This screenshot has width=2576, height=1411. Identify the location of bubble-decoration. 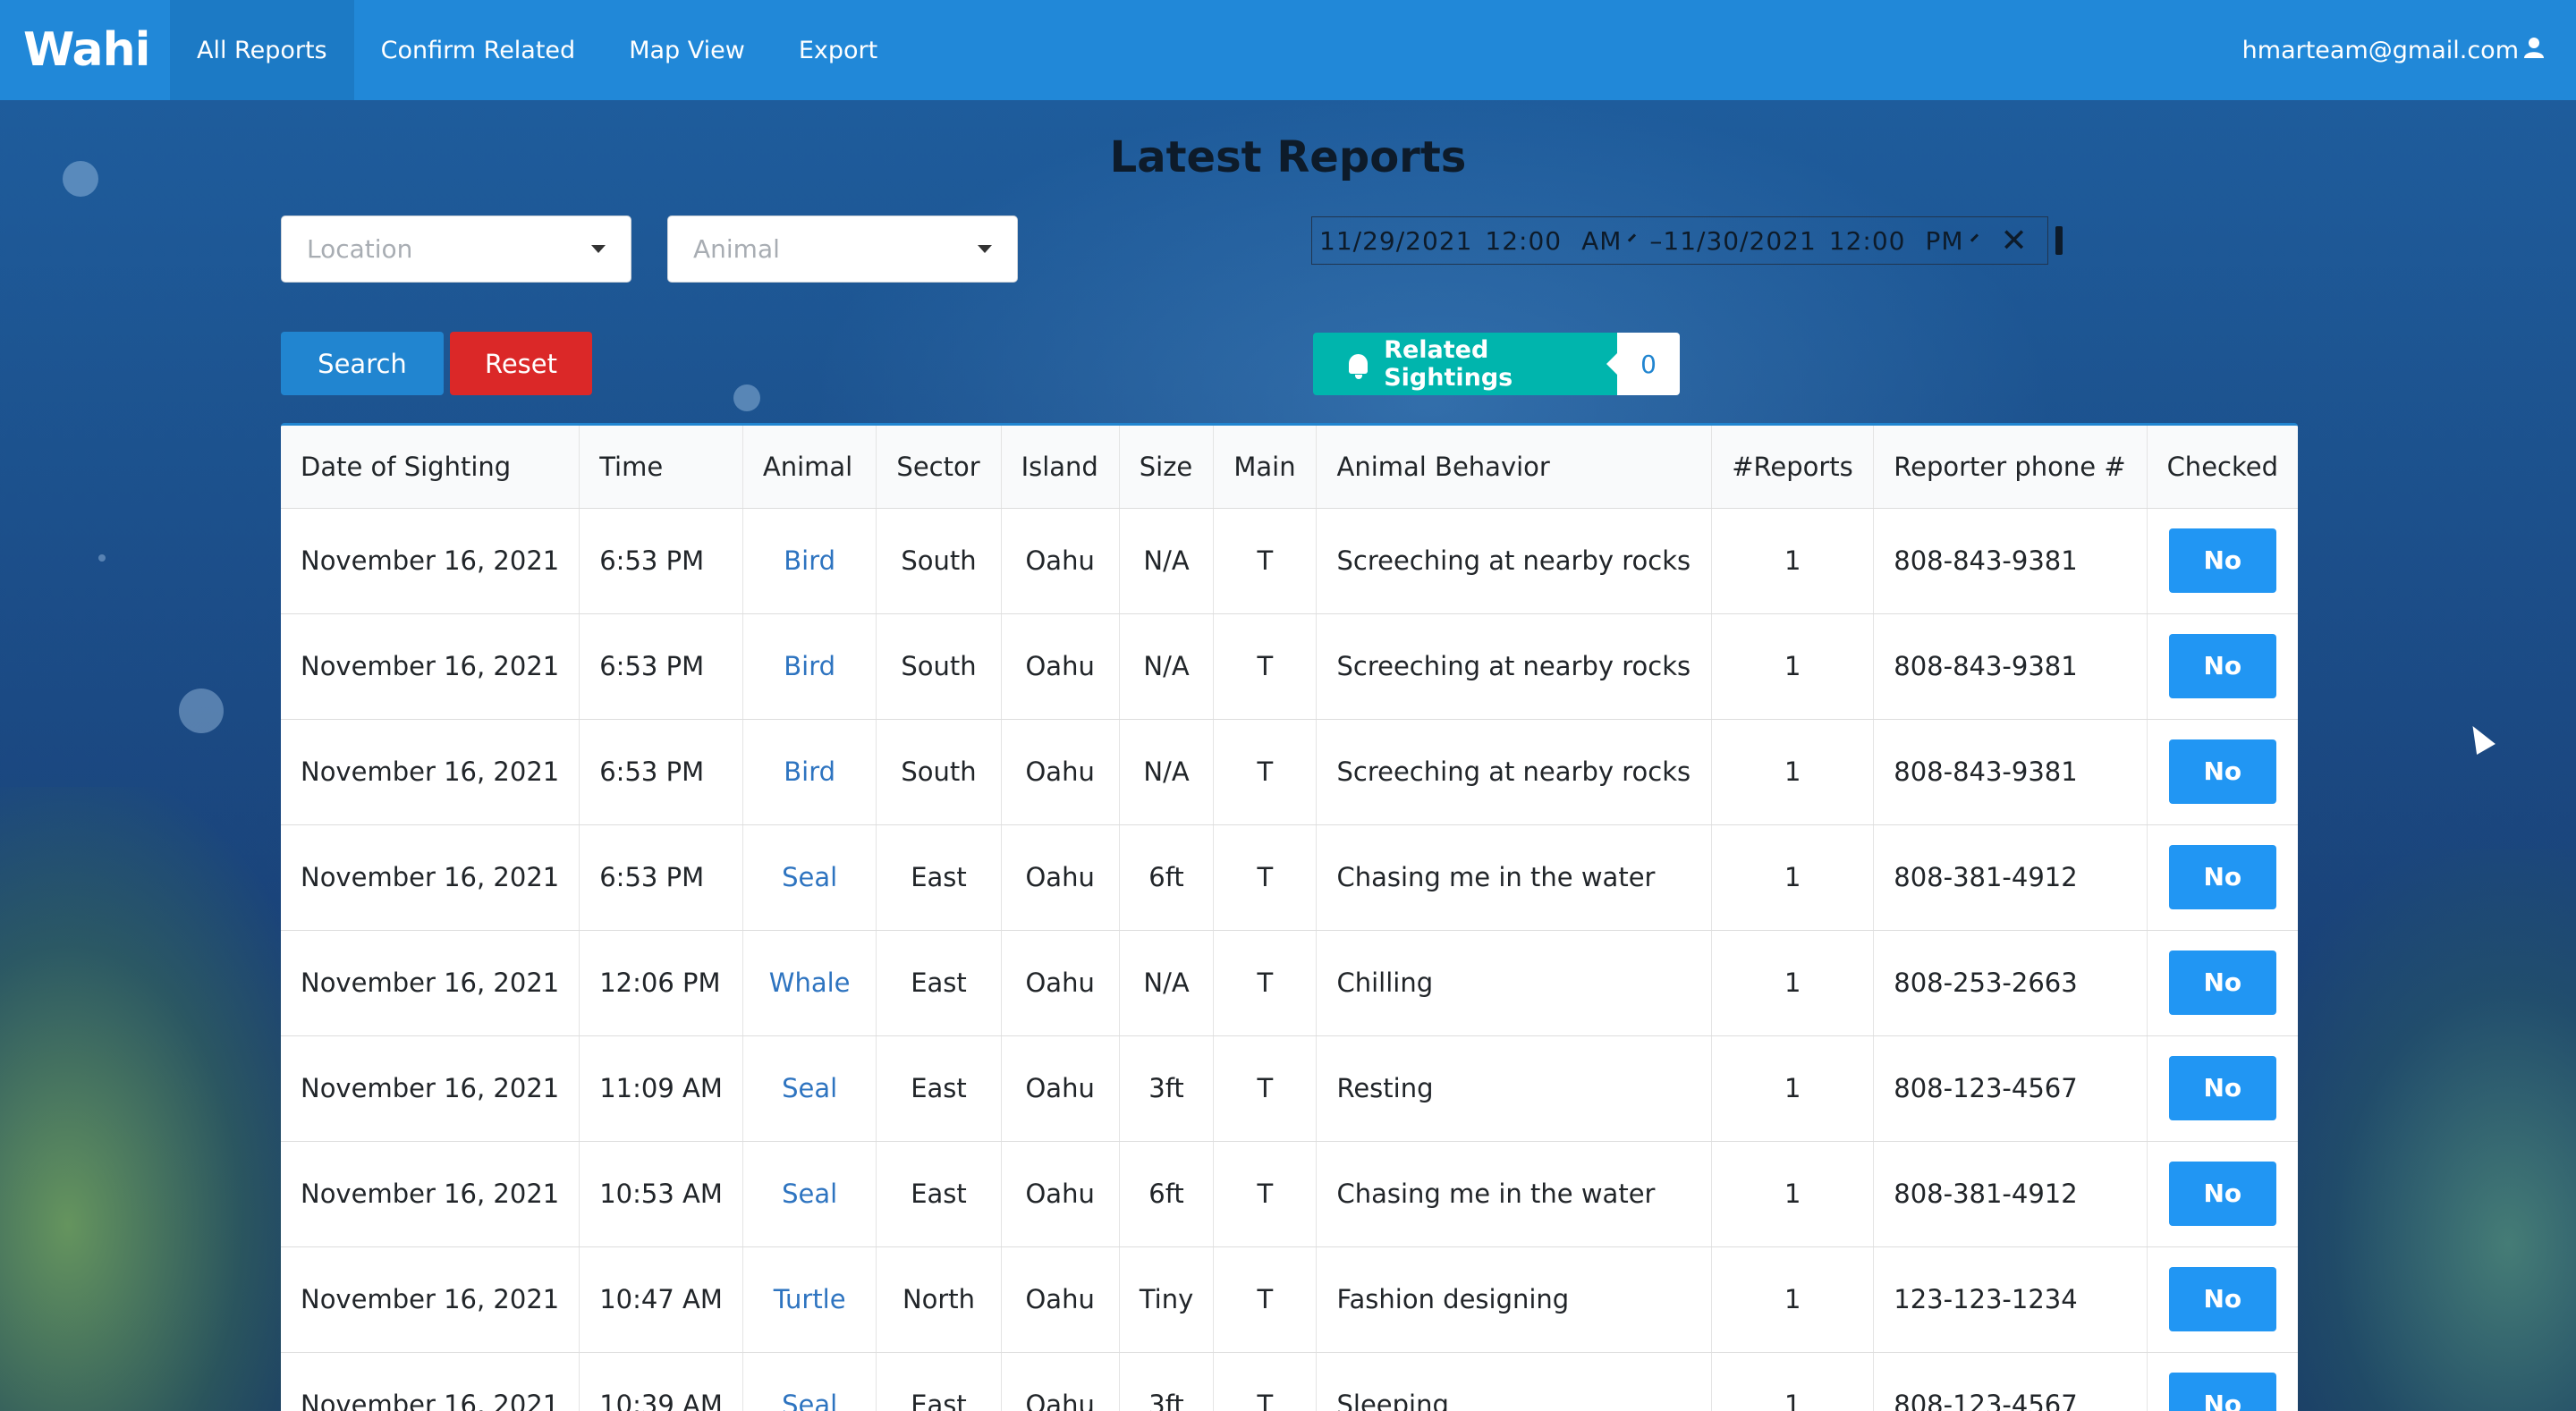
(746, 398).